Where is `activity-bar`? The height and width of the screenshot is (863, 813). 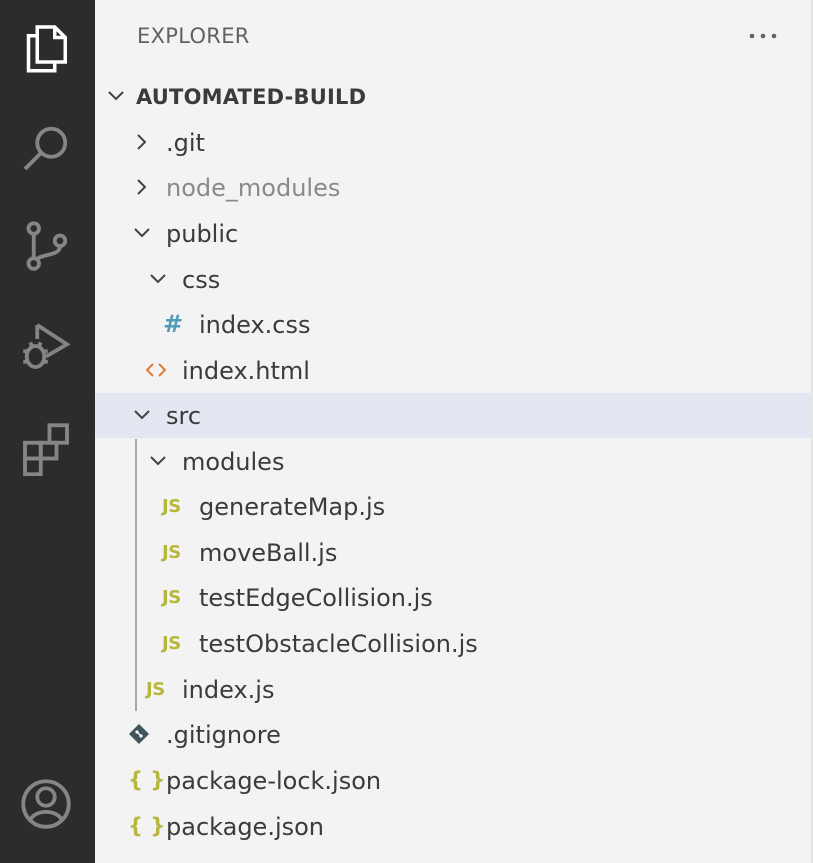 activity-bar is located at coordinates (47, 431).